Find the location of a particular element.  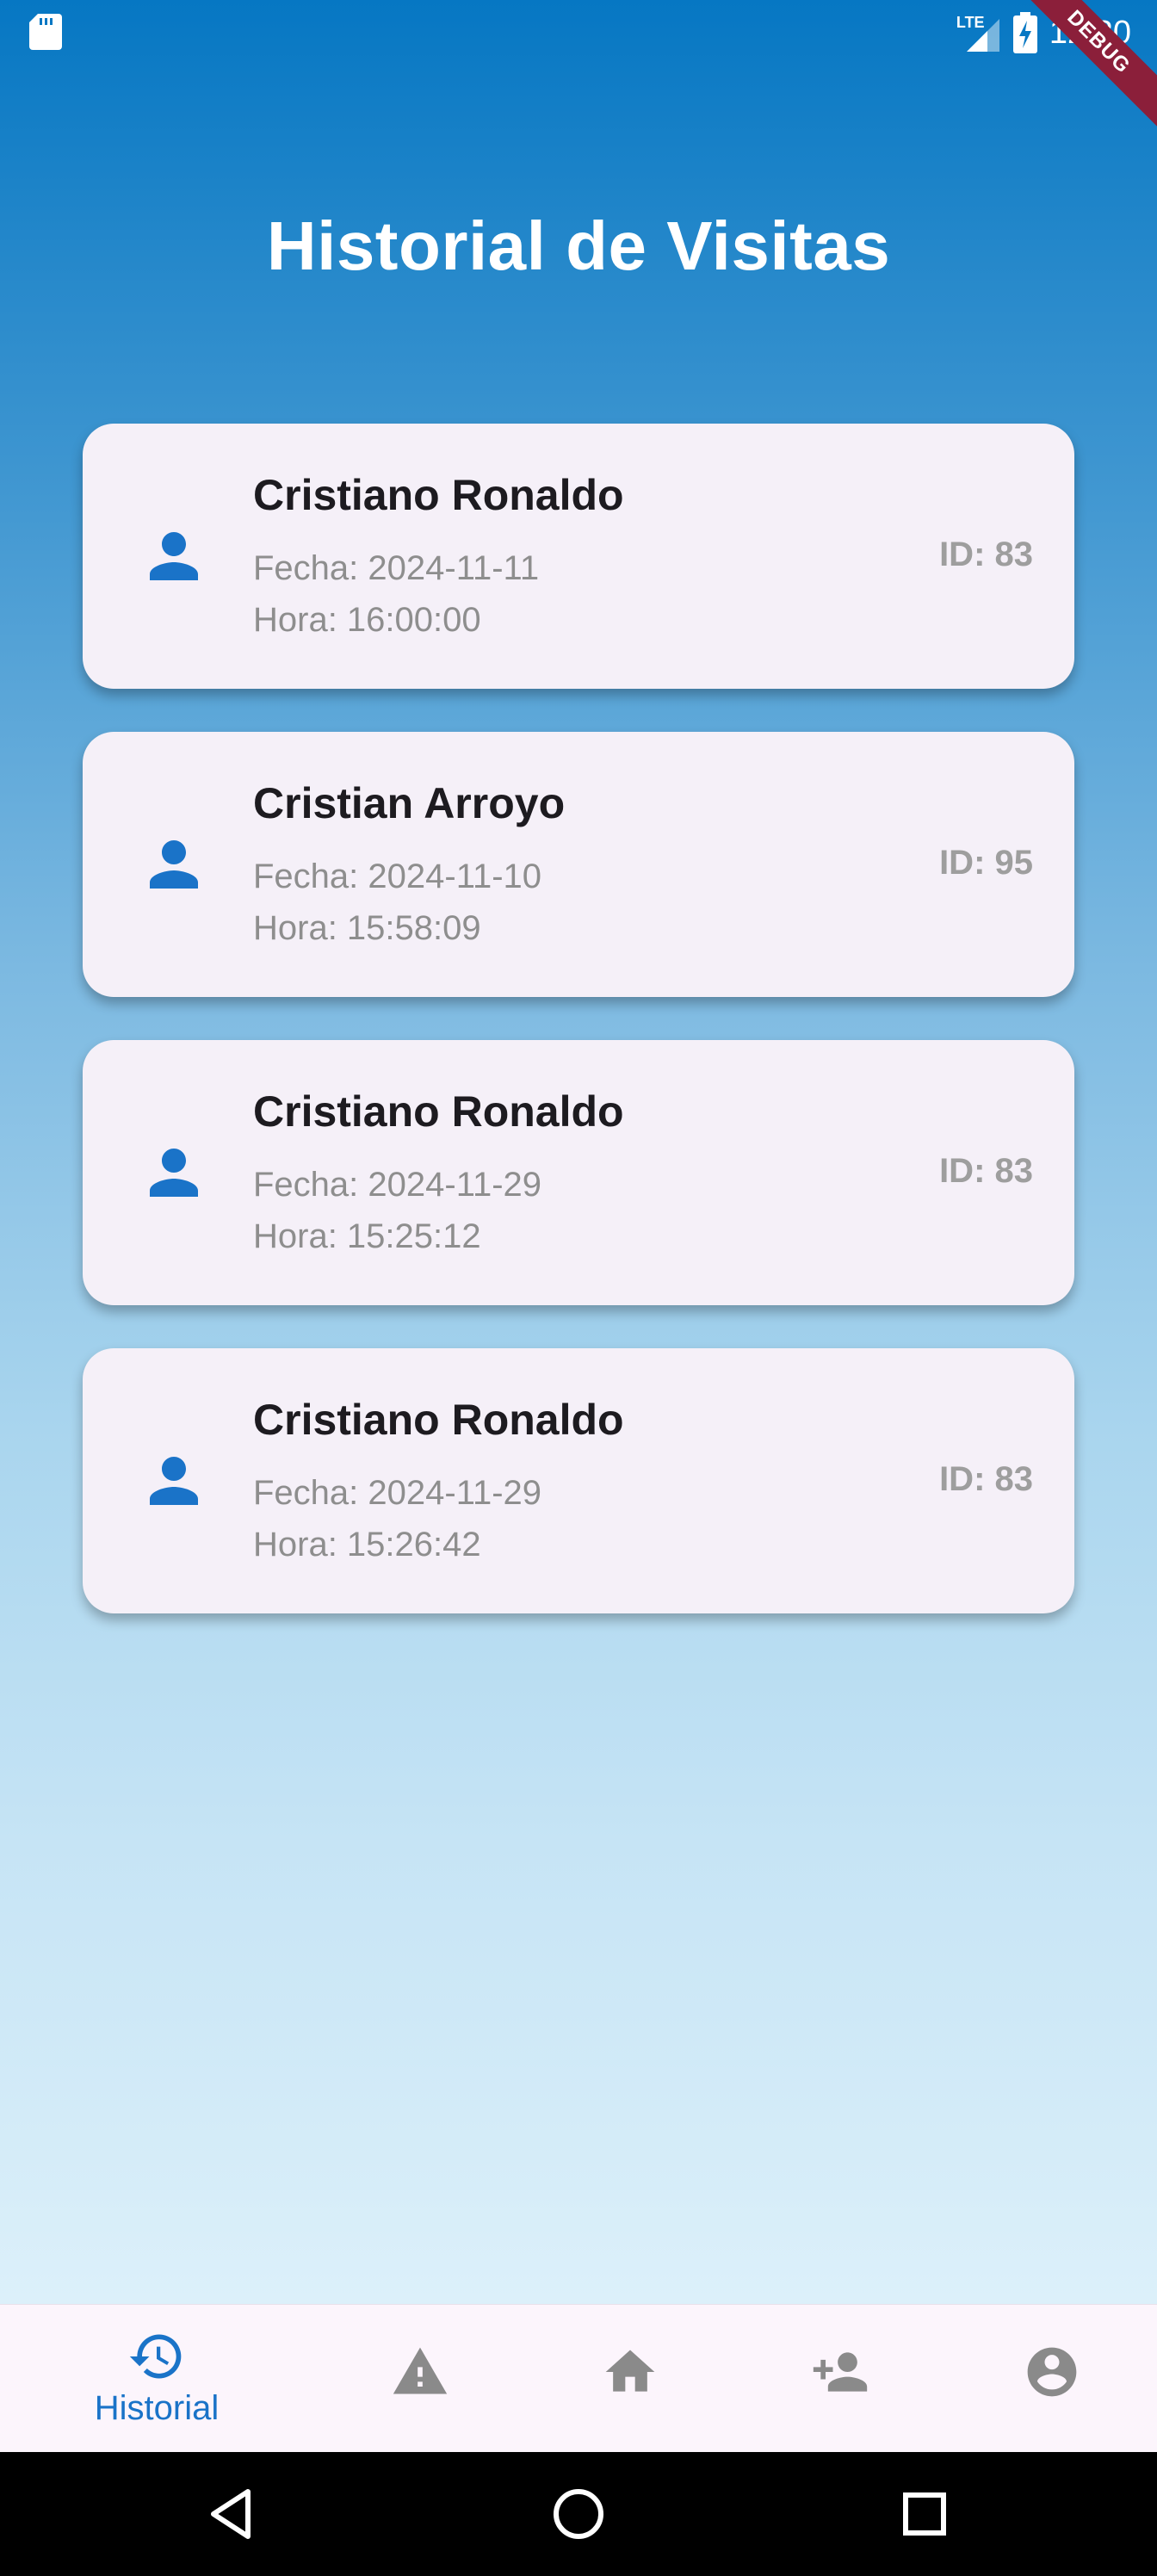

nav-item-home is located at coordinates (631, 2379).